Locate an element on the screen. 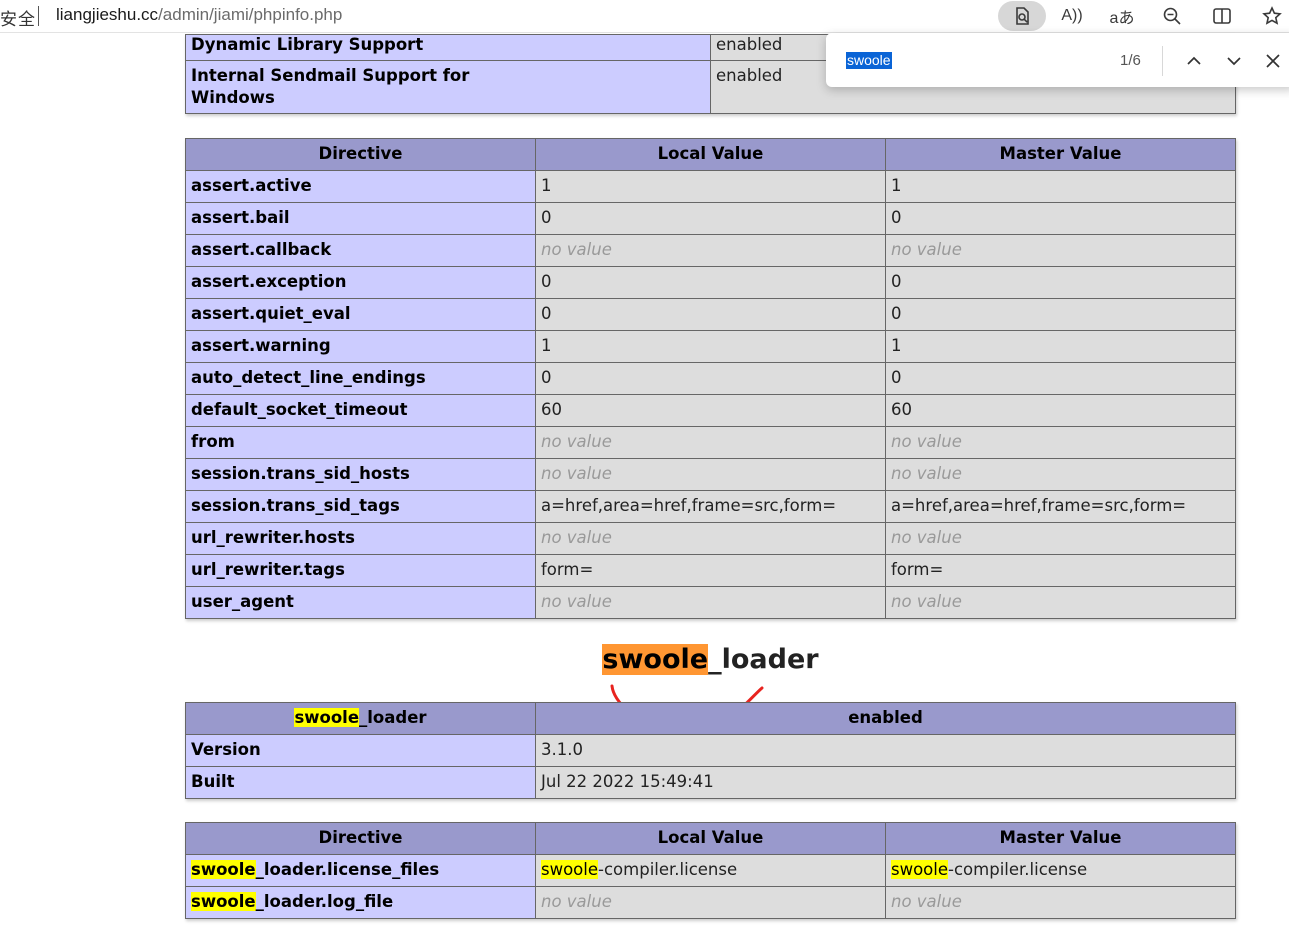 The width and height of the screenshot is (1289, 938). table-key: from is located at coordinates (360, 442).